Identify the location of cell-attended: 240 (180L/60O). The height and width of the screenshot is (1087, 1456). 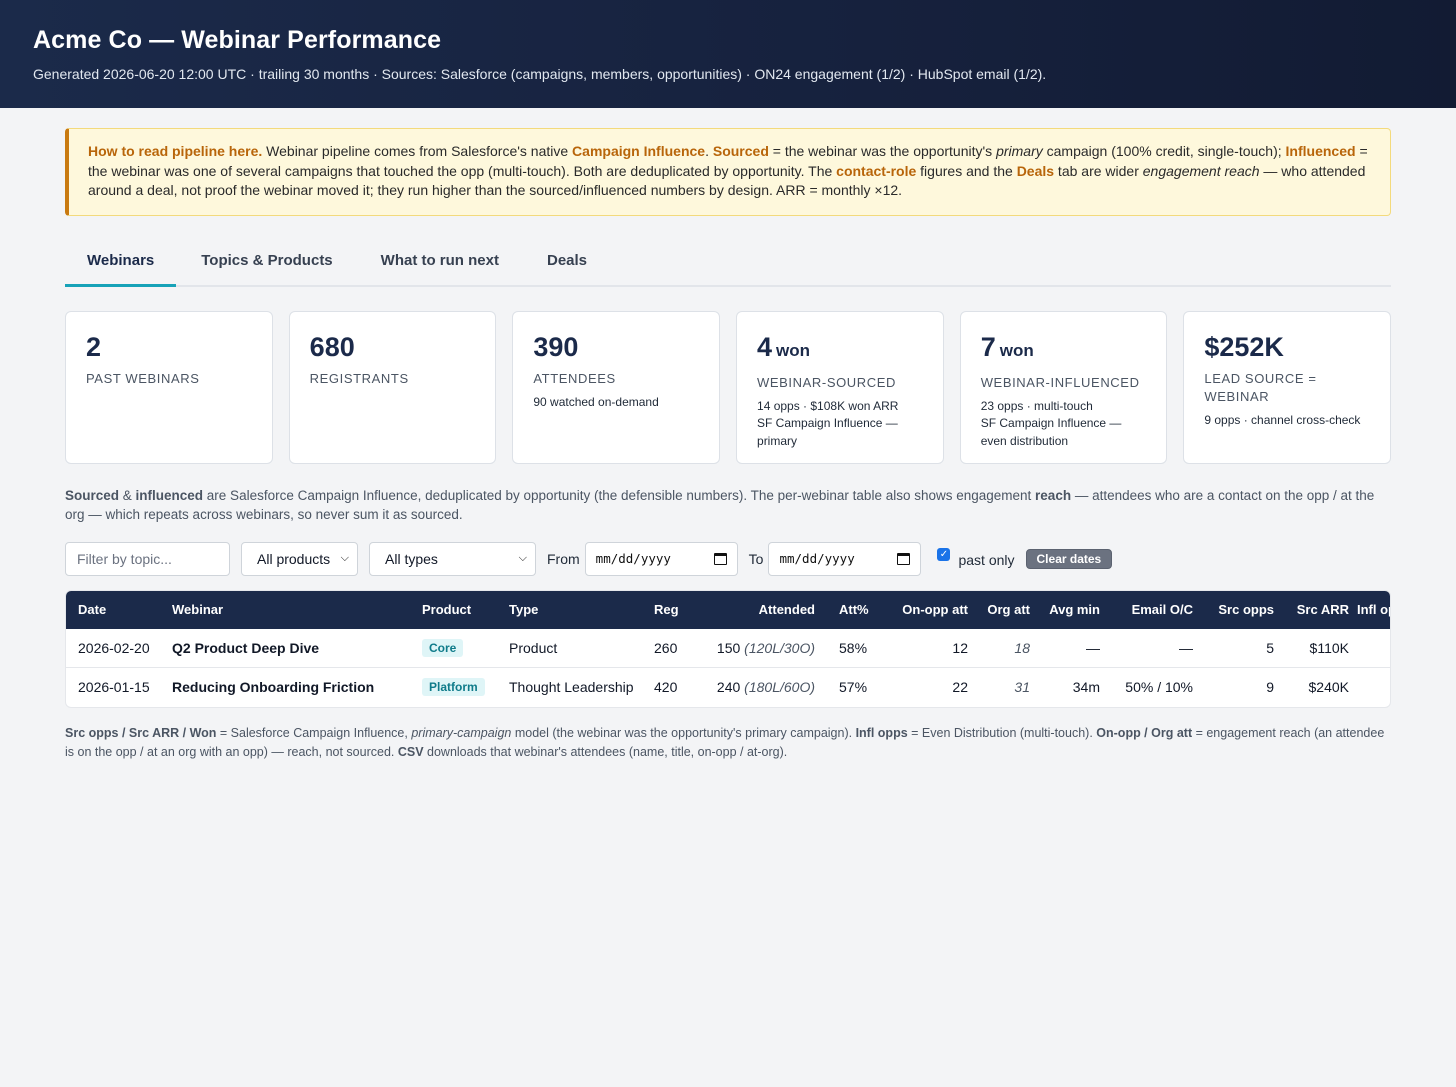
(760, 687).